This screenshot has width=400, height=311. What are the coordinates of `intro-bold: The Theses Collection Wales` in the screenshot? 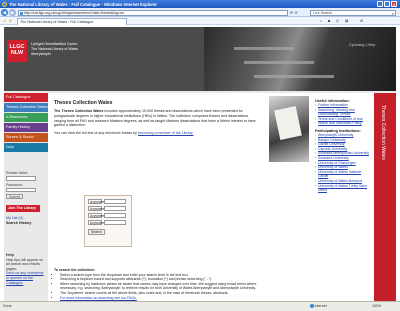 It's located at (79, 111).